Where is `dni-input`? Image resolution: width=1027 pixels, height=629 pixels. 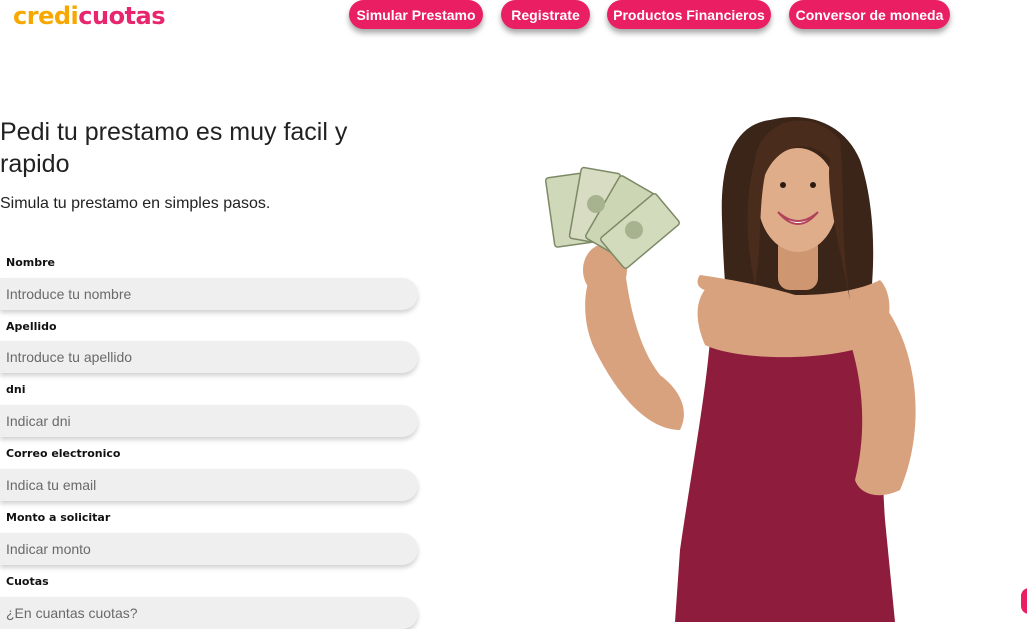 dni-input is located at coordinates (209, 421).